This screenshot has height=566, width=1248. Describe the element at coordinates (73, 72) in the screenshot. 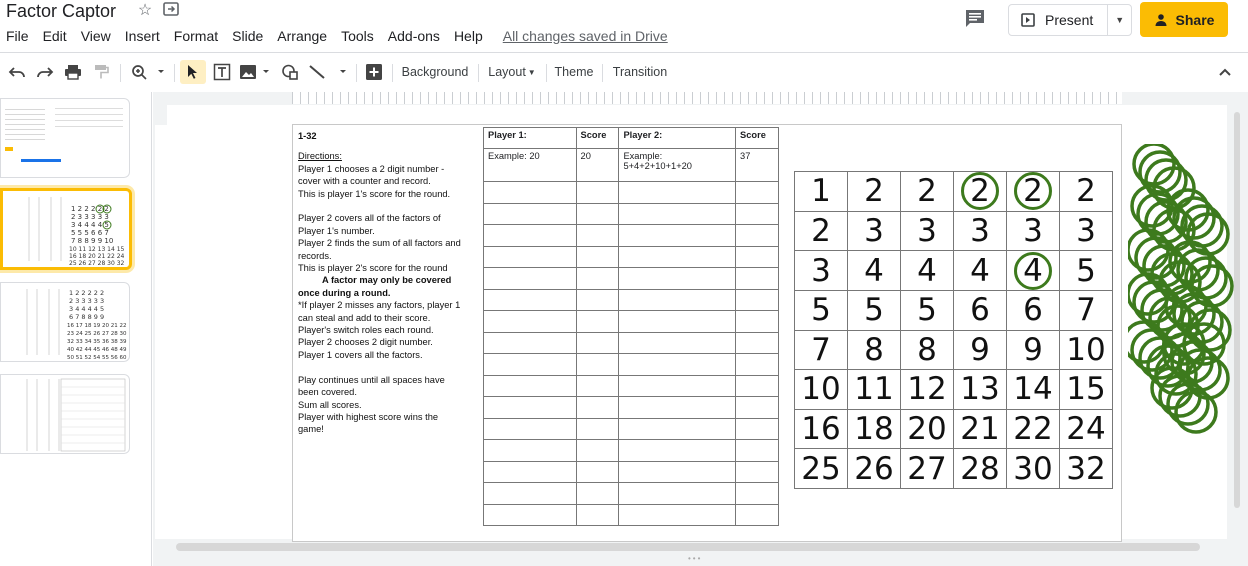

I see `print-icon` at that location.